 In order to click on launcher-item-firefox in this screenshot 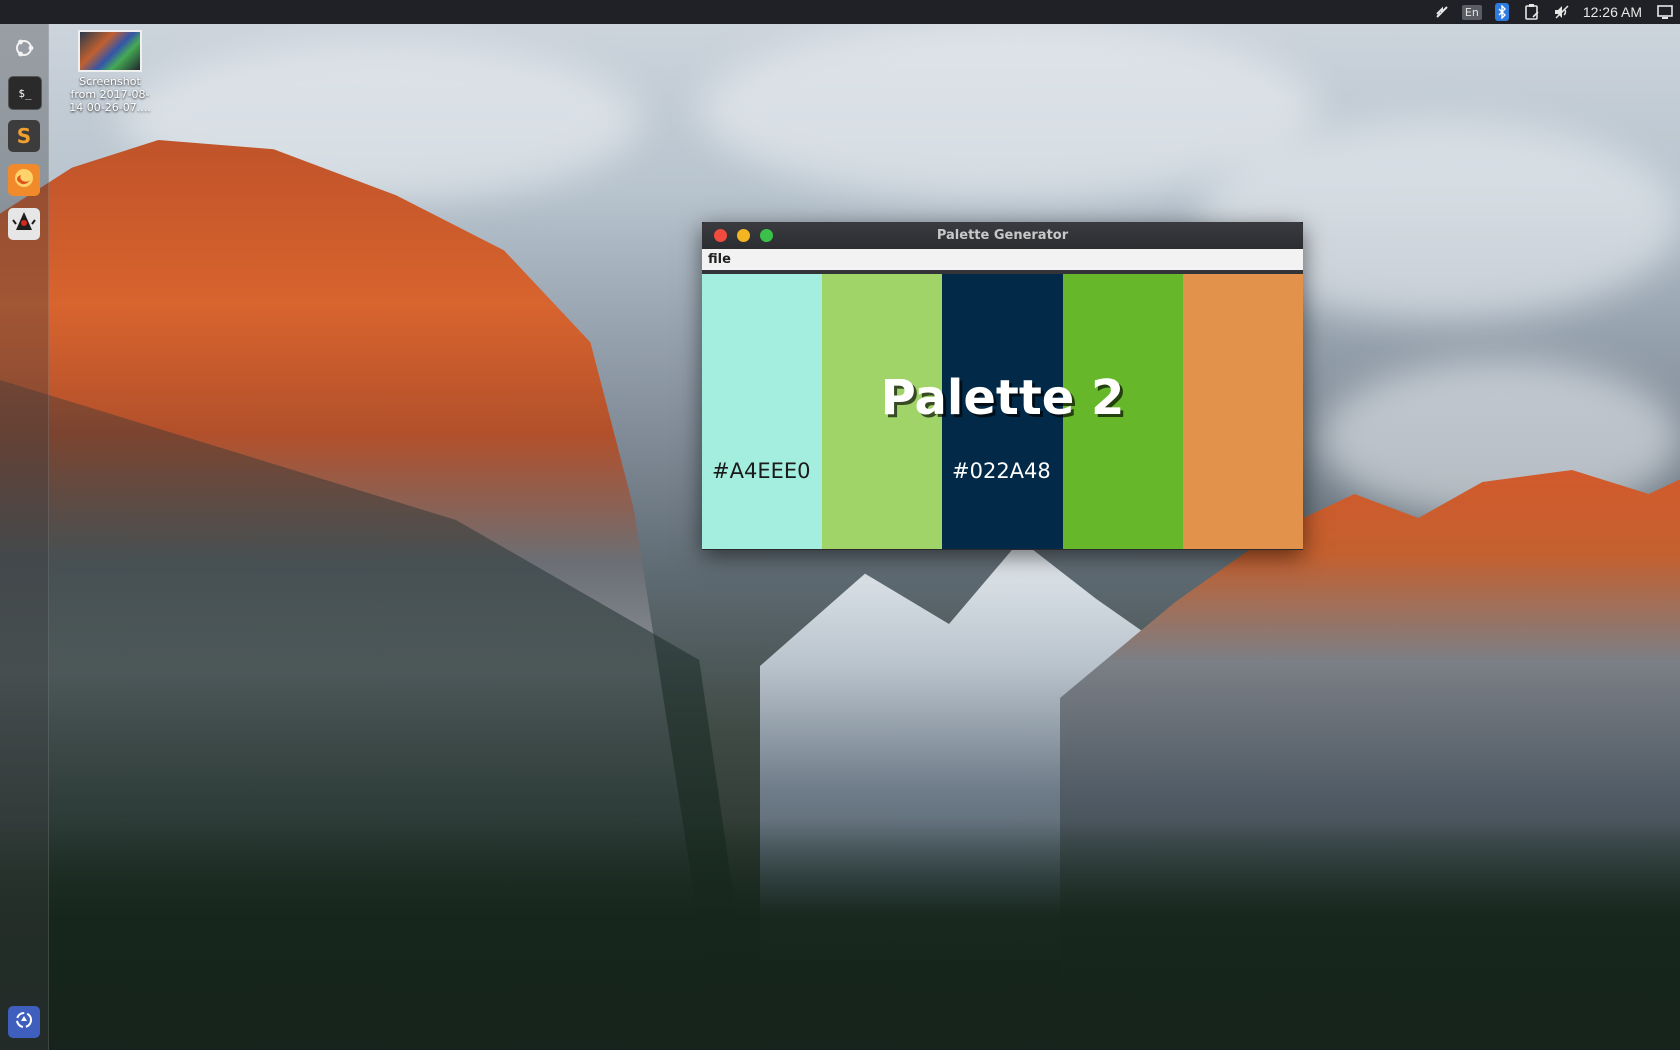, I will do `click(24, 180)`.